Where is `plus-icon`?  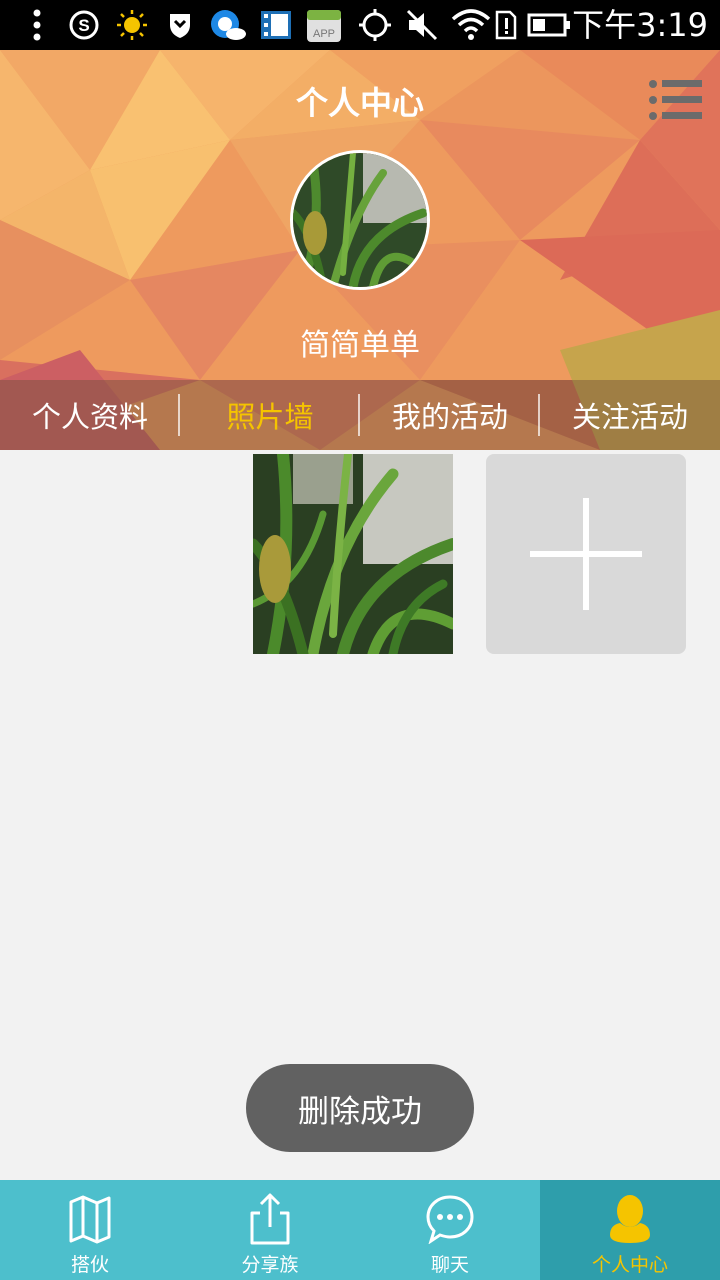
plus-icon is located at coordinates (586, 554).